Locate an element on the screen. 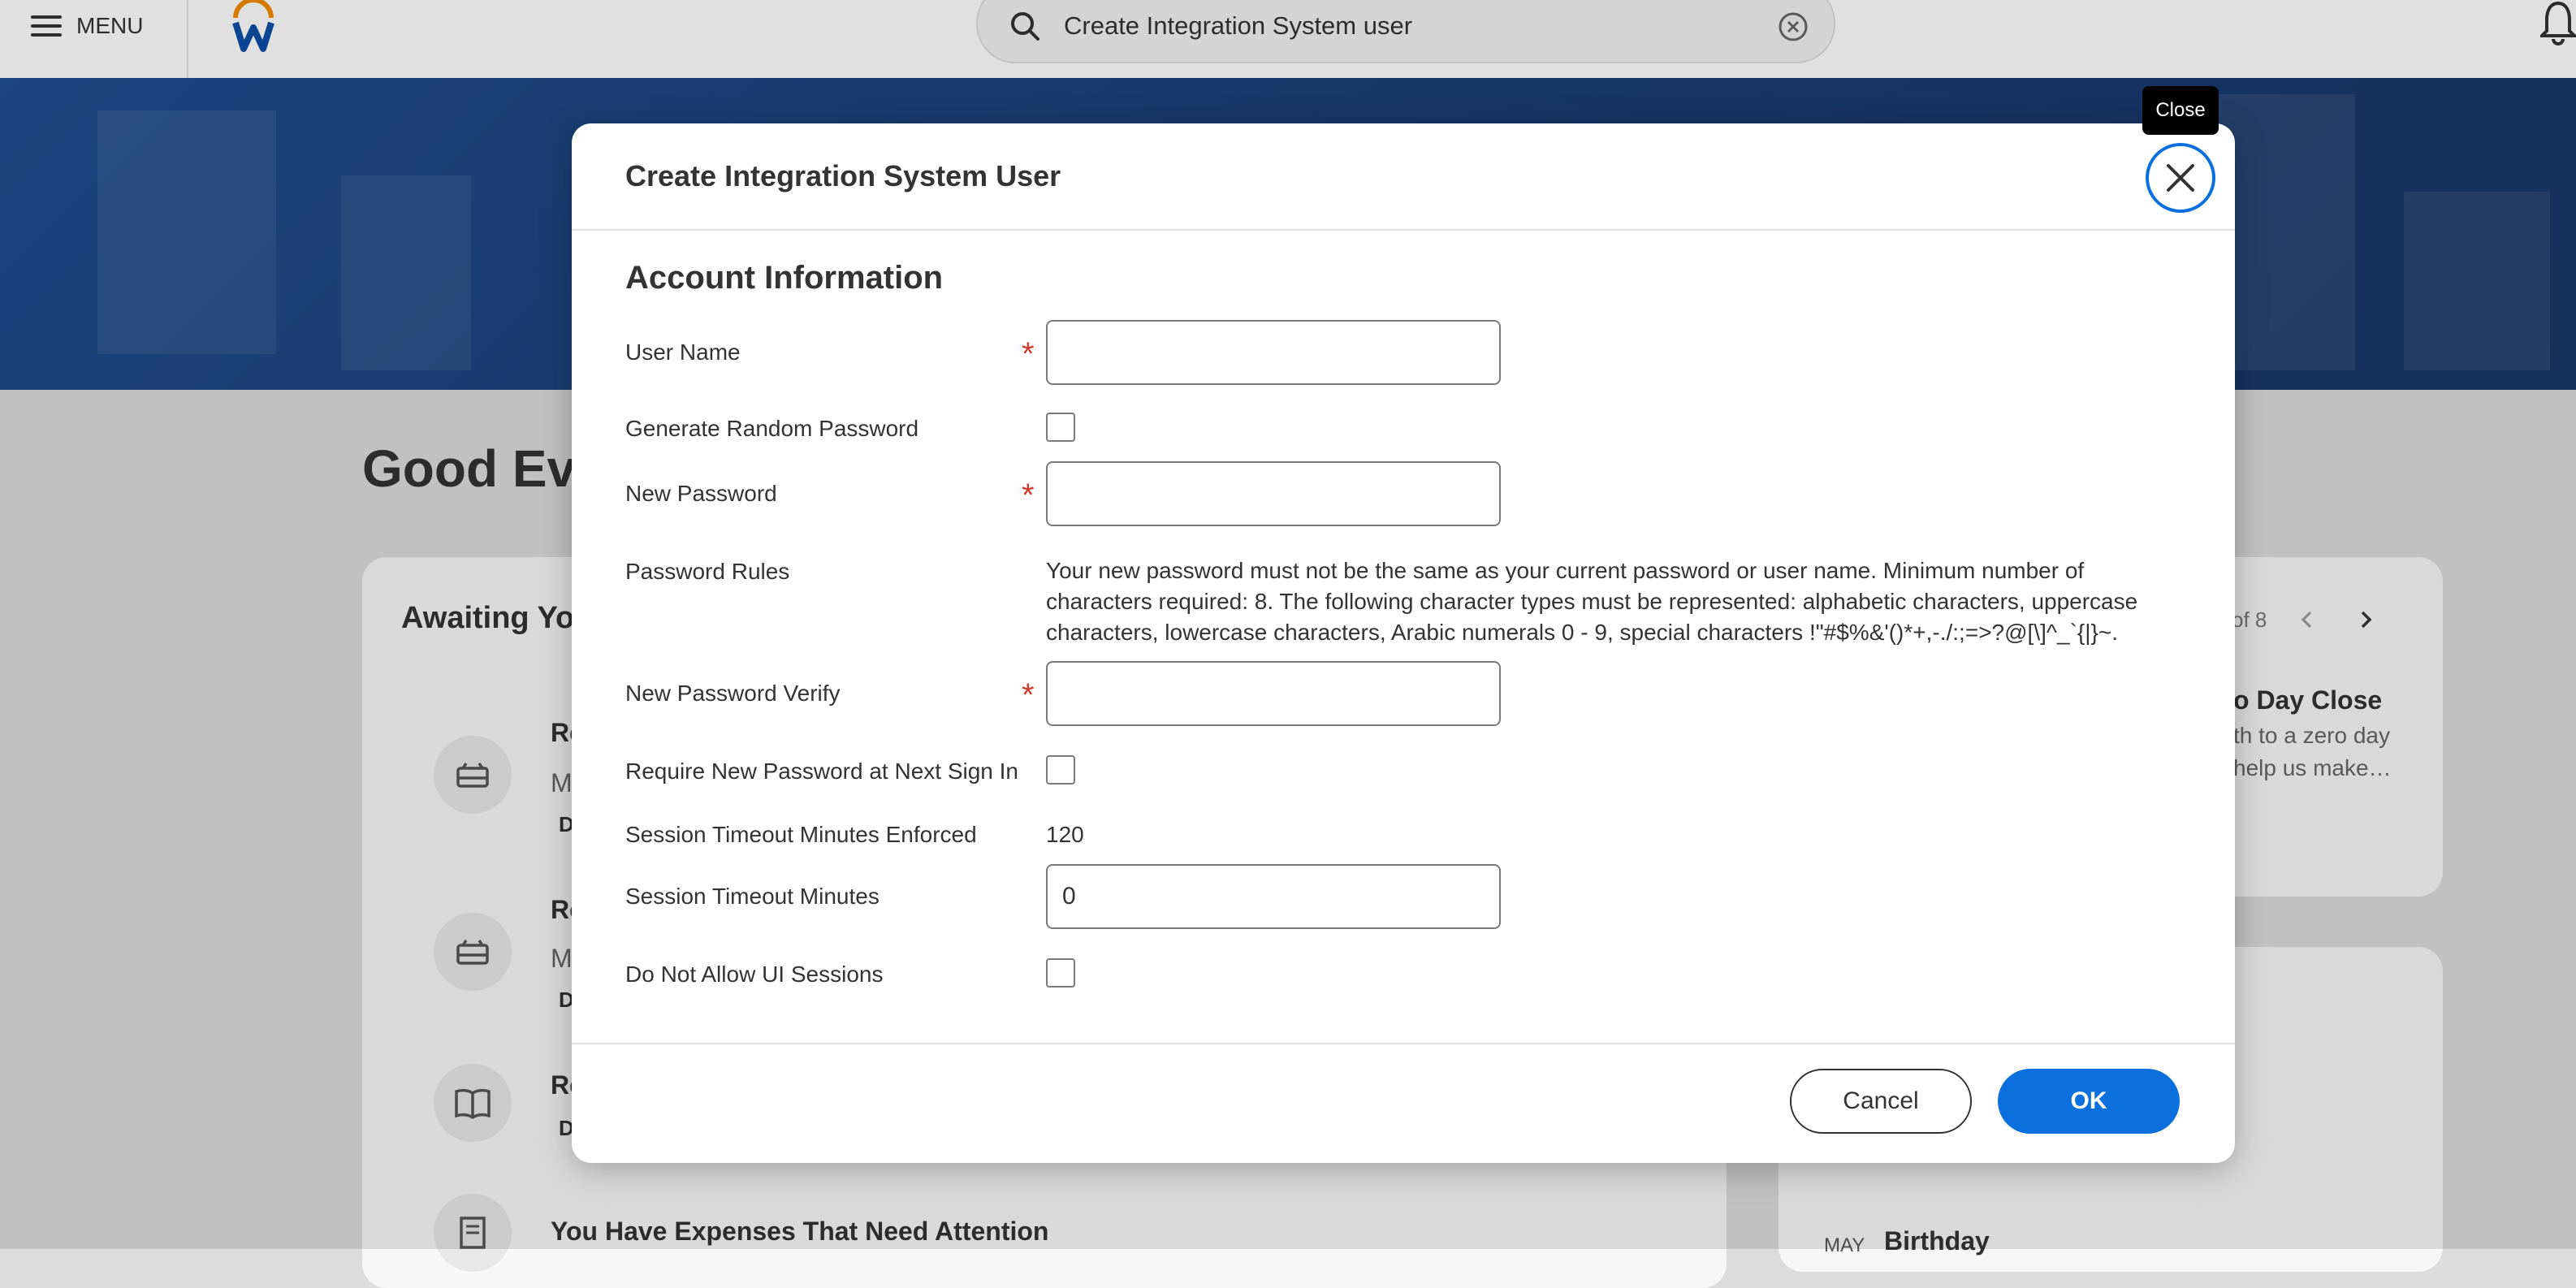 The height and width of the screenshot is (1288, 2576). footer-divider is located at coordinates (1404, 1043).